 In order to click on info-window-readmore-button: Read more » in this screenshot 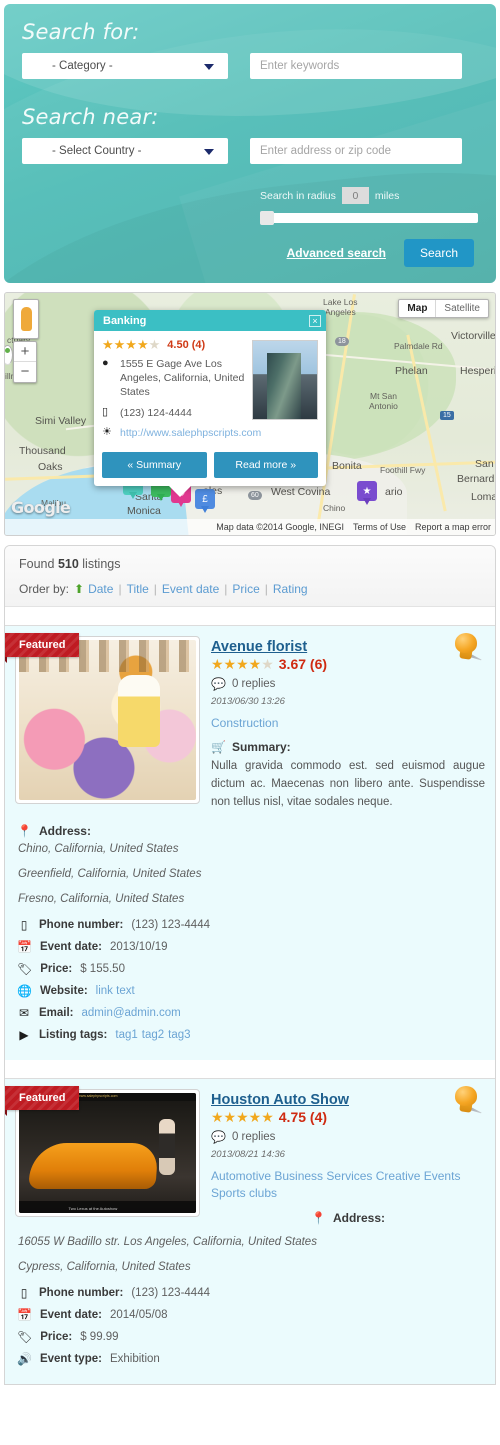, I will do `click(265, 464)`.